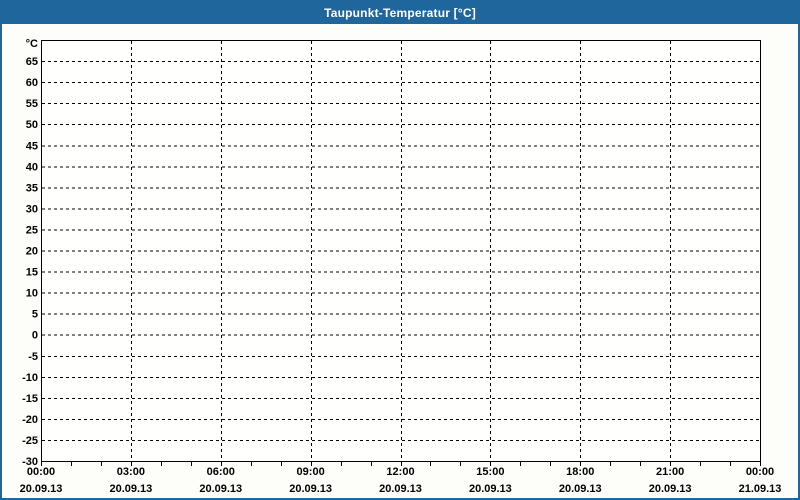 Image resolution: width=800 pixels, height=500 pixels. I want to click on y-axis-unit-label: °C, so click(32, 44).